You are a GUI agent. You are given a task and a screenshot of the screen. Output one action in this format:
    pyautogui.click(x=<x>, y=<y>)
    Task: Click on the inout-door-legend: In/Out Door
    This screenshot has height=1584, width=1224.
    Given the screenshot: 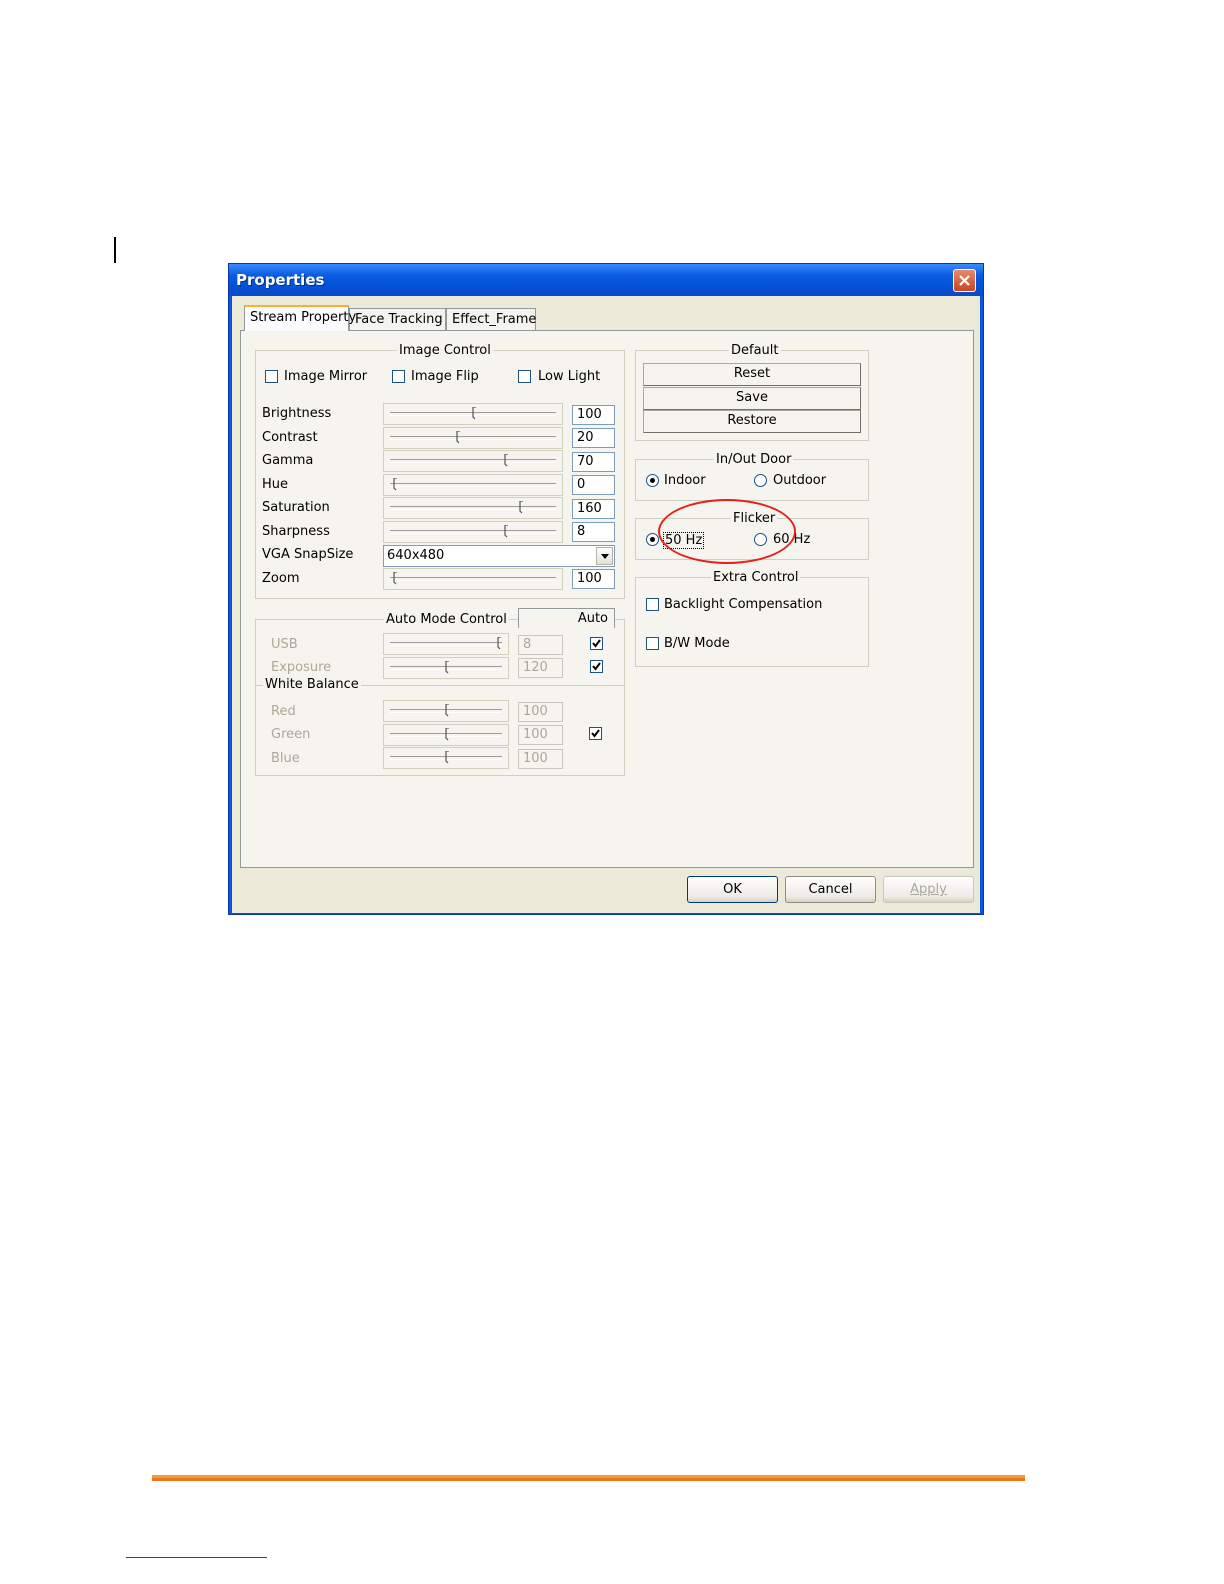 What is the action you would take?
    pyautogui.click(x=754, y=459)
    